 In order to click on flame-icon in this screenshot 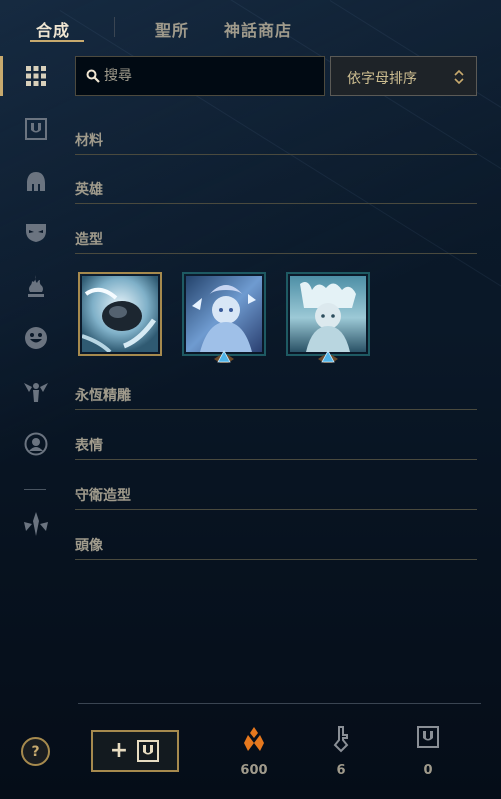, I will do `click(36, 286)`.